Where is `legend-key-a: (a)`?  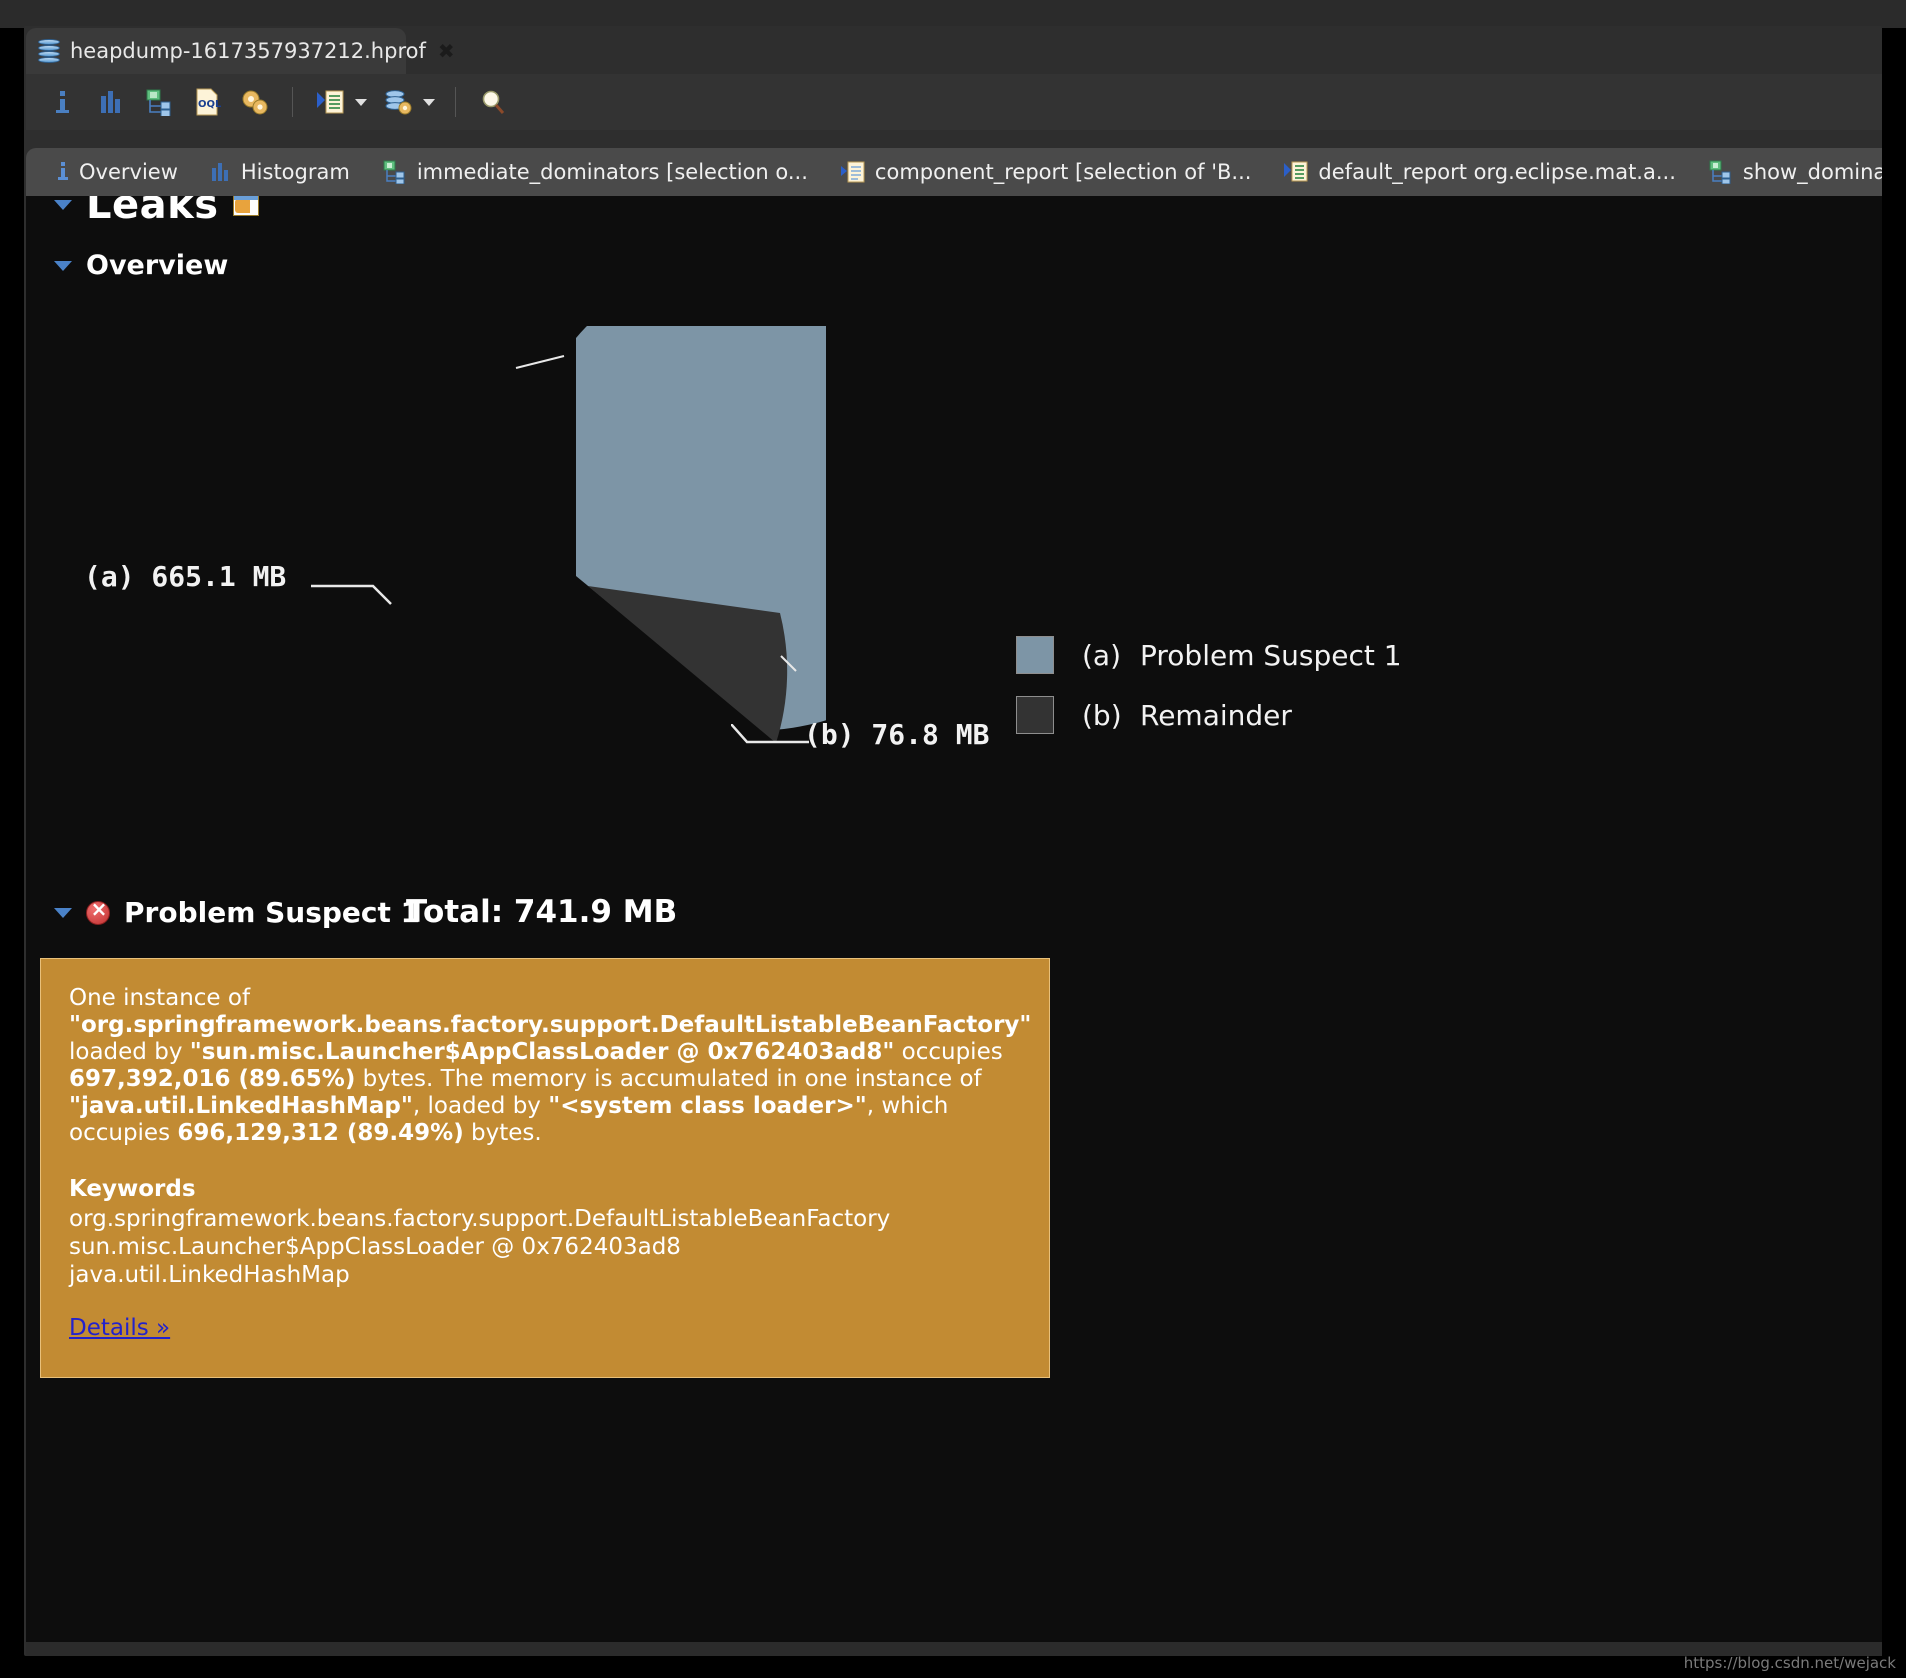
legend-key-a: (a) is located at coordinates (1102, 655).